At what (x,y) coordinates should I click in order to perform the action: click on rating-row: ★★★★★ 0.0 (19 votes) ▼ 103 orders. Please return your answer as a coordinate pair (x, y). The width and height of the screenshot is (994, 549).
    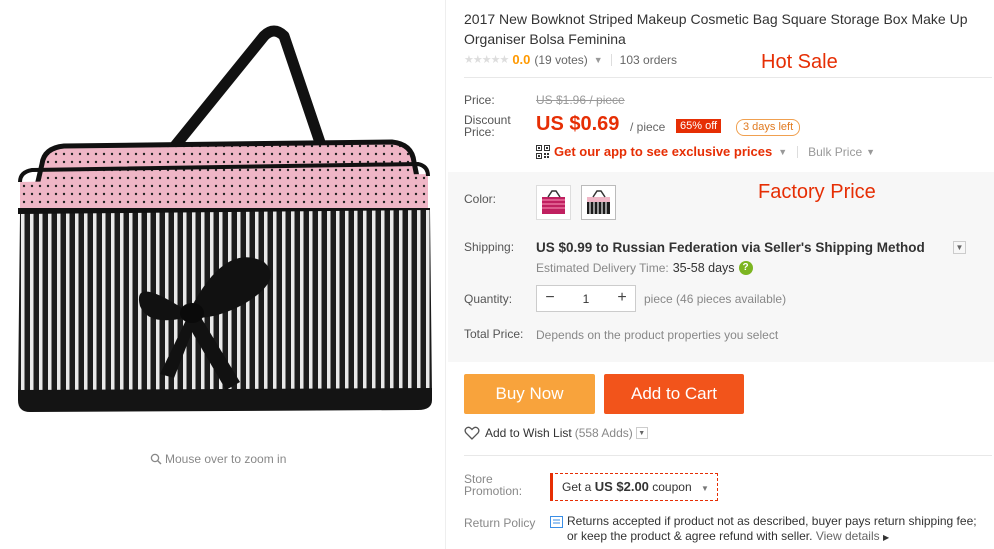
    Looking at the image, I should click on (570, 59).